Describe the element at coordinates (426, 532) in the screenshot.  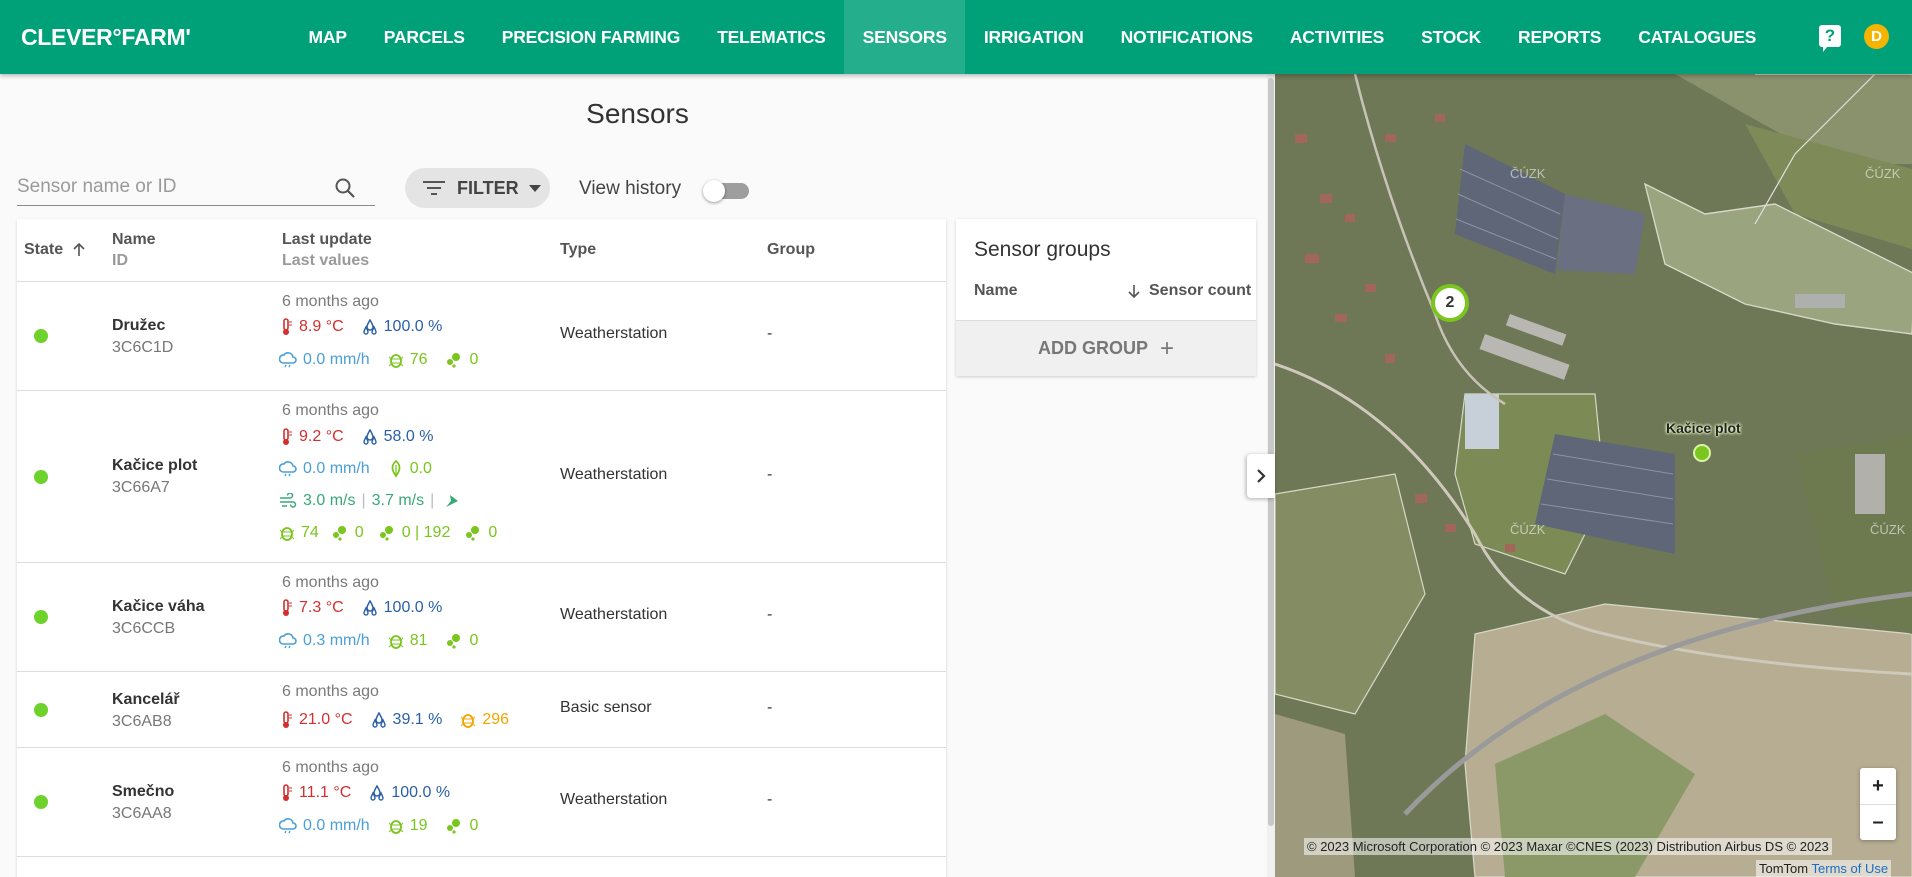
I see `drops-range-value: 0 | 192` at that location.